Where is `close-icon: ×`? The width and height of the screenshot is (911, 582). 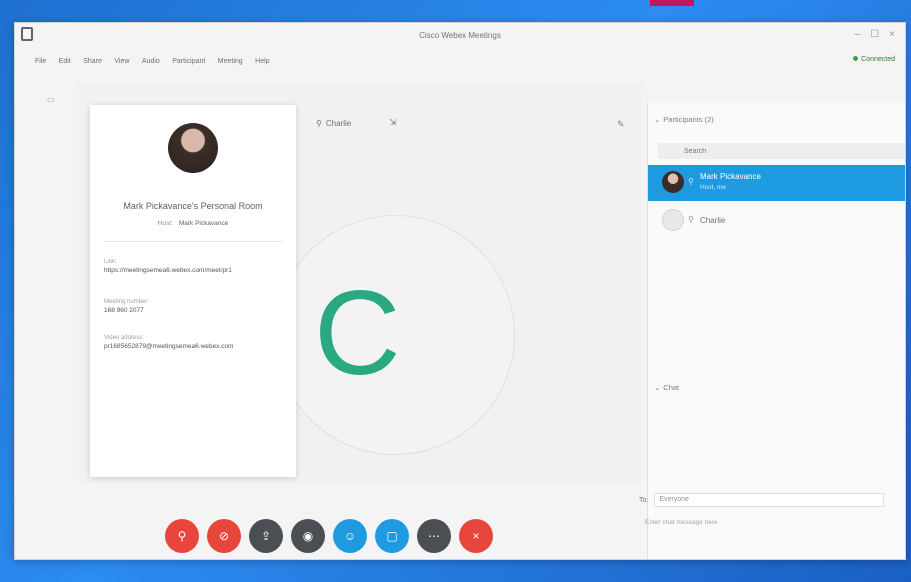
close-icon: × is located at coordinates (476, 536).